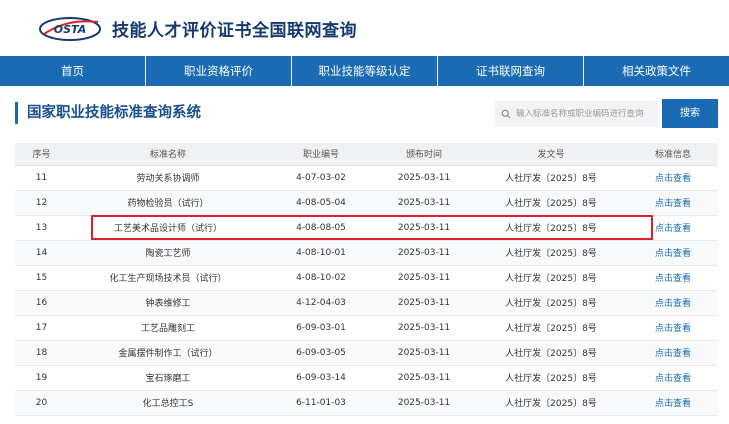 This screenshot has width=729, height=424. What do you see at coordinates (506, 114) in the screenshot?
I see `search-icon` at bounding box center [506, 114].